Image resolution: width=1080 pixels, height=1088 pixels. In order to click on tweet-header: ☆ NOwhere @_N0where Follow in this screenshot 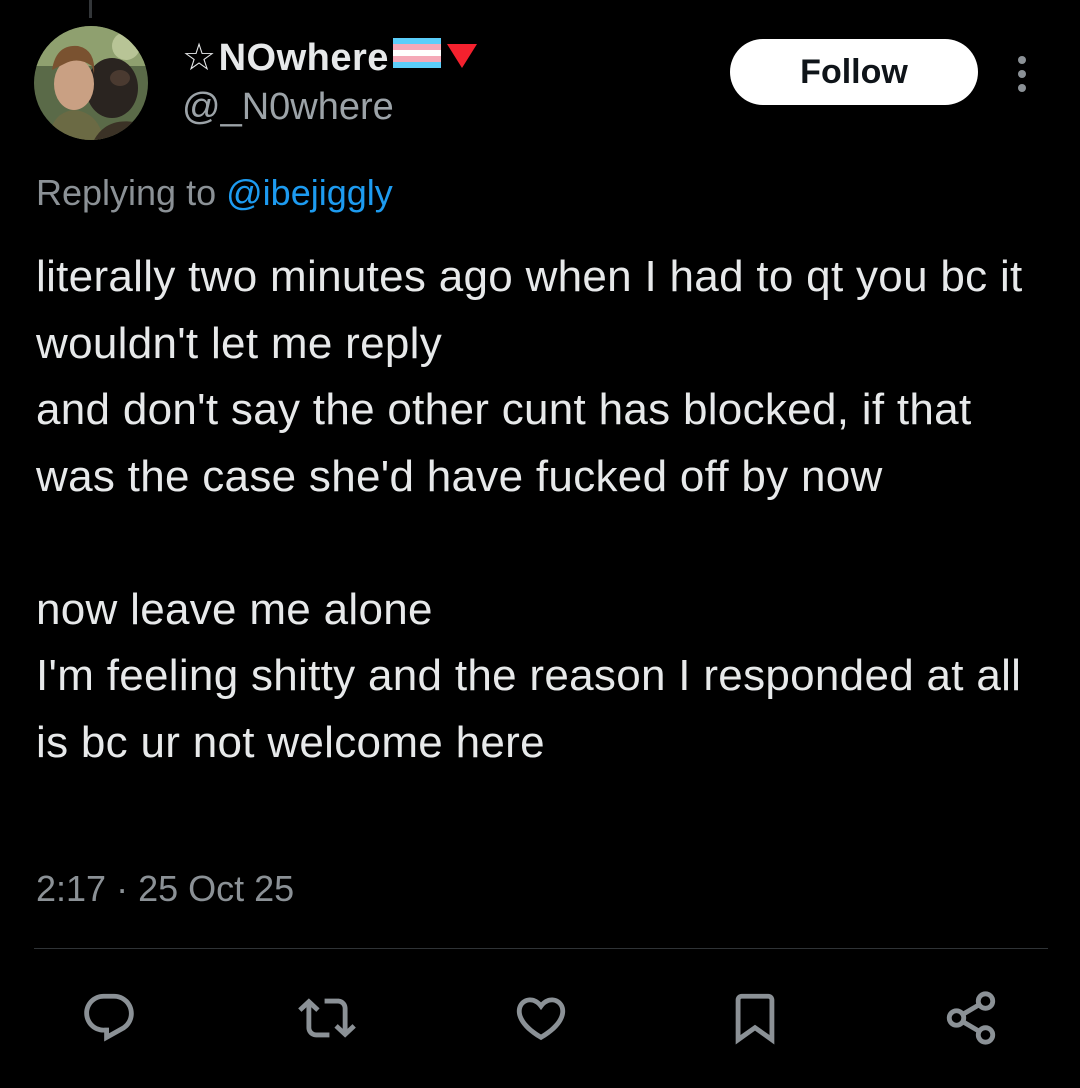, I will do `click(544, 86)`.